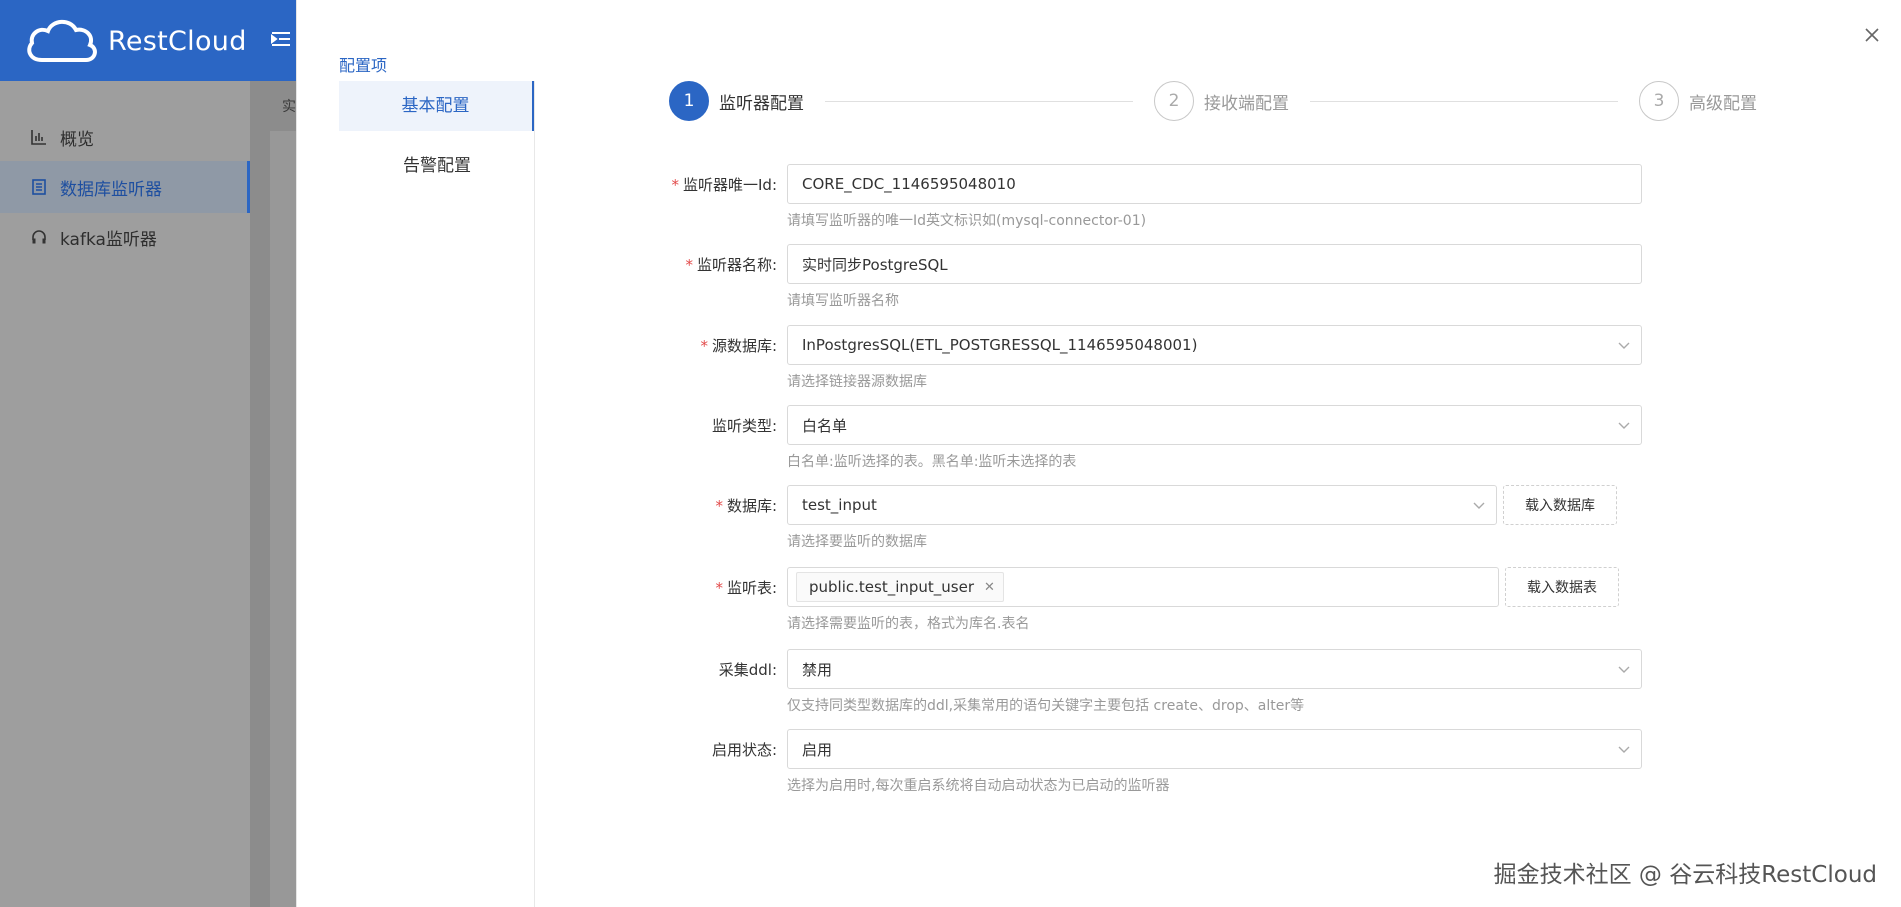 The image size is (1901, 907). I want to click on listener-id-hint: 请填写监听器的唯一Id英文标识如(mysql-connector-01), so click(967, 221).